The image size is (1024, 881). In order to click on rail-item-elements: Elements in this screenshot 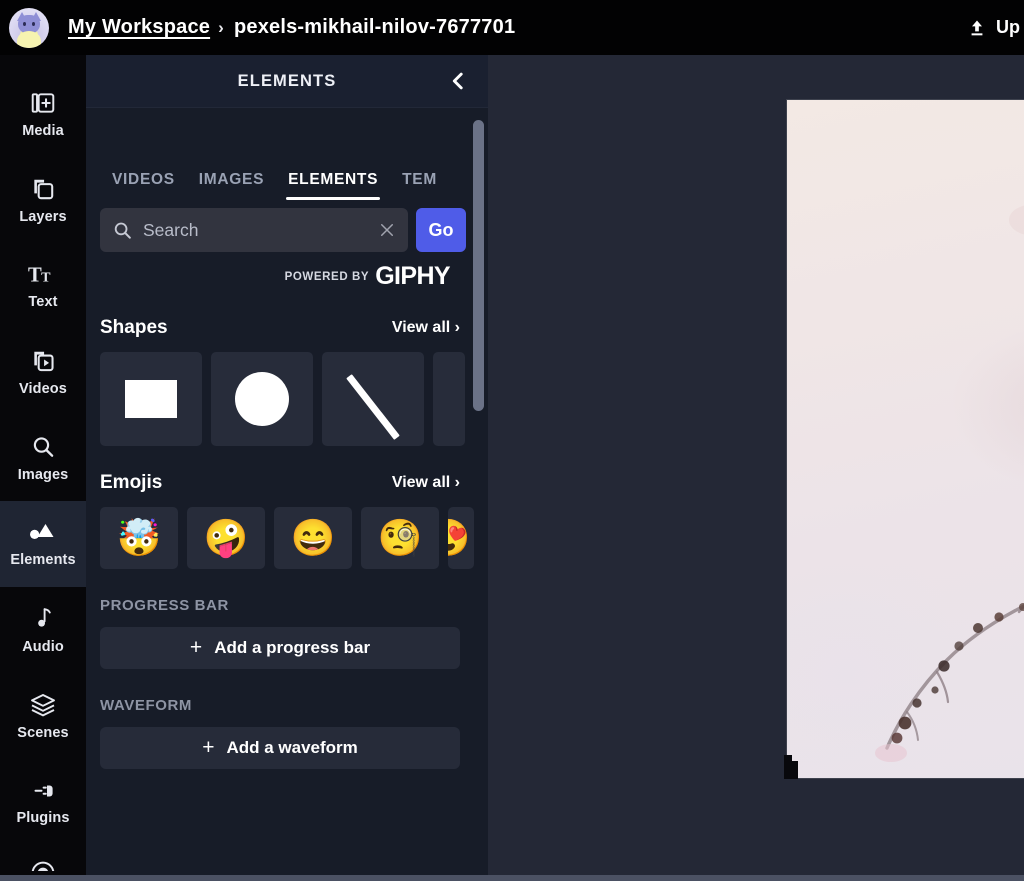, I will do `click(43, 544)`.